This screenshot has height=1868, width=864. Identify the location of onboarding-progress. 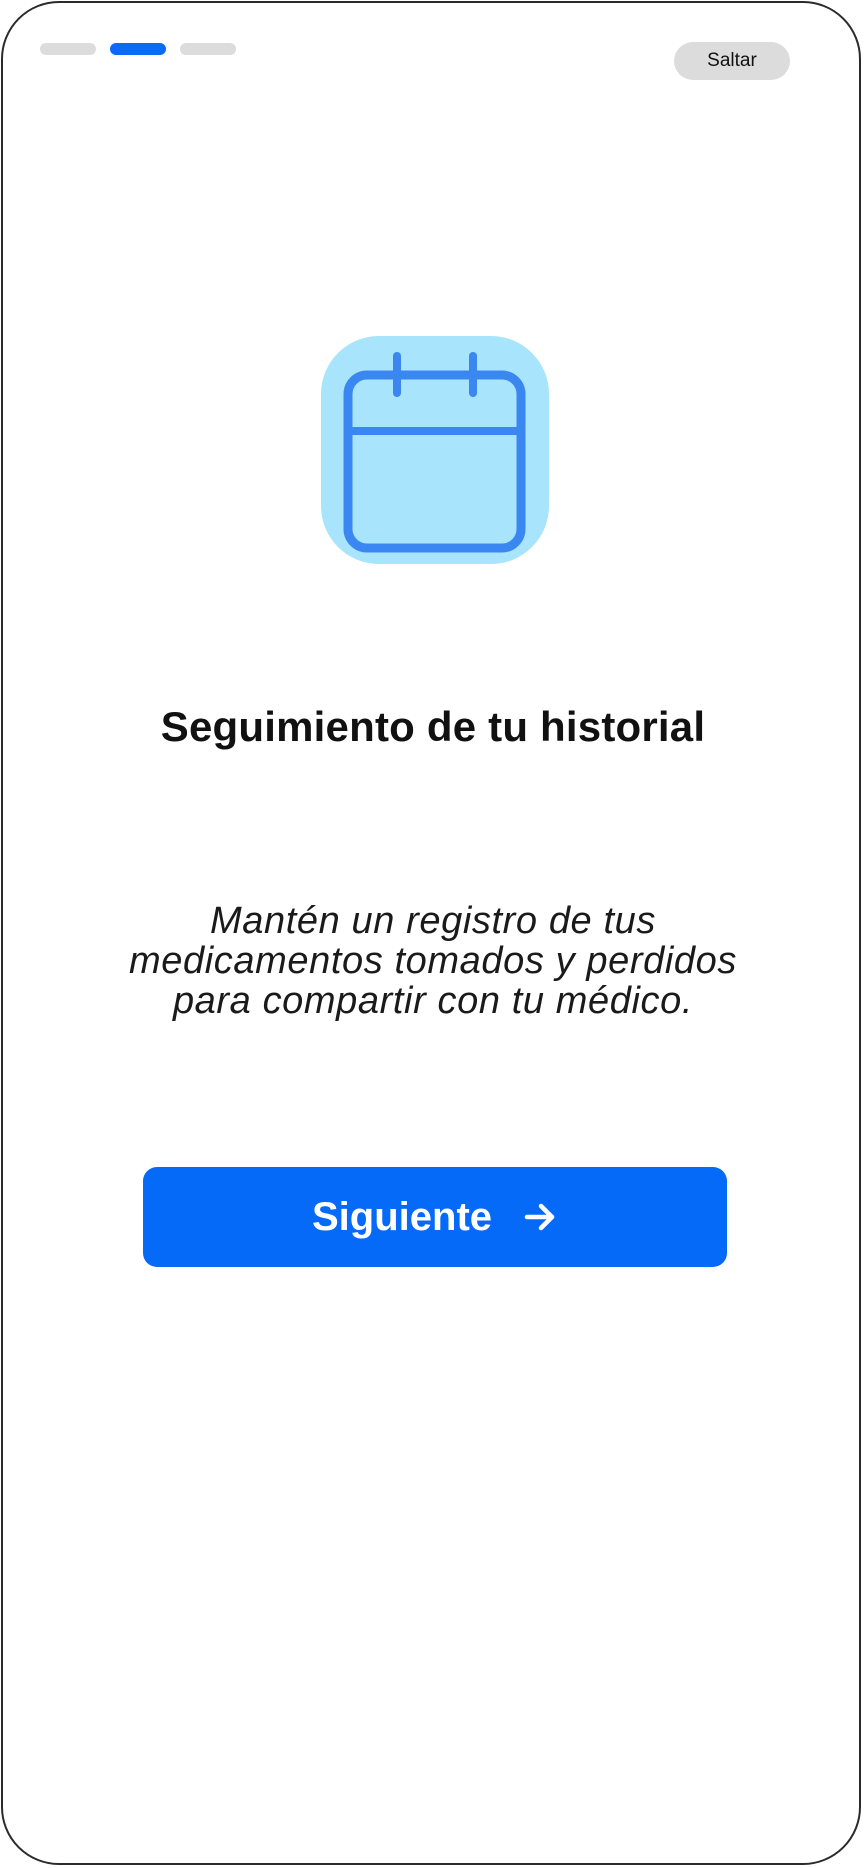
(138, 49).